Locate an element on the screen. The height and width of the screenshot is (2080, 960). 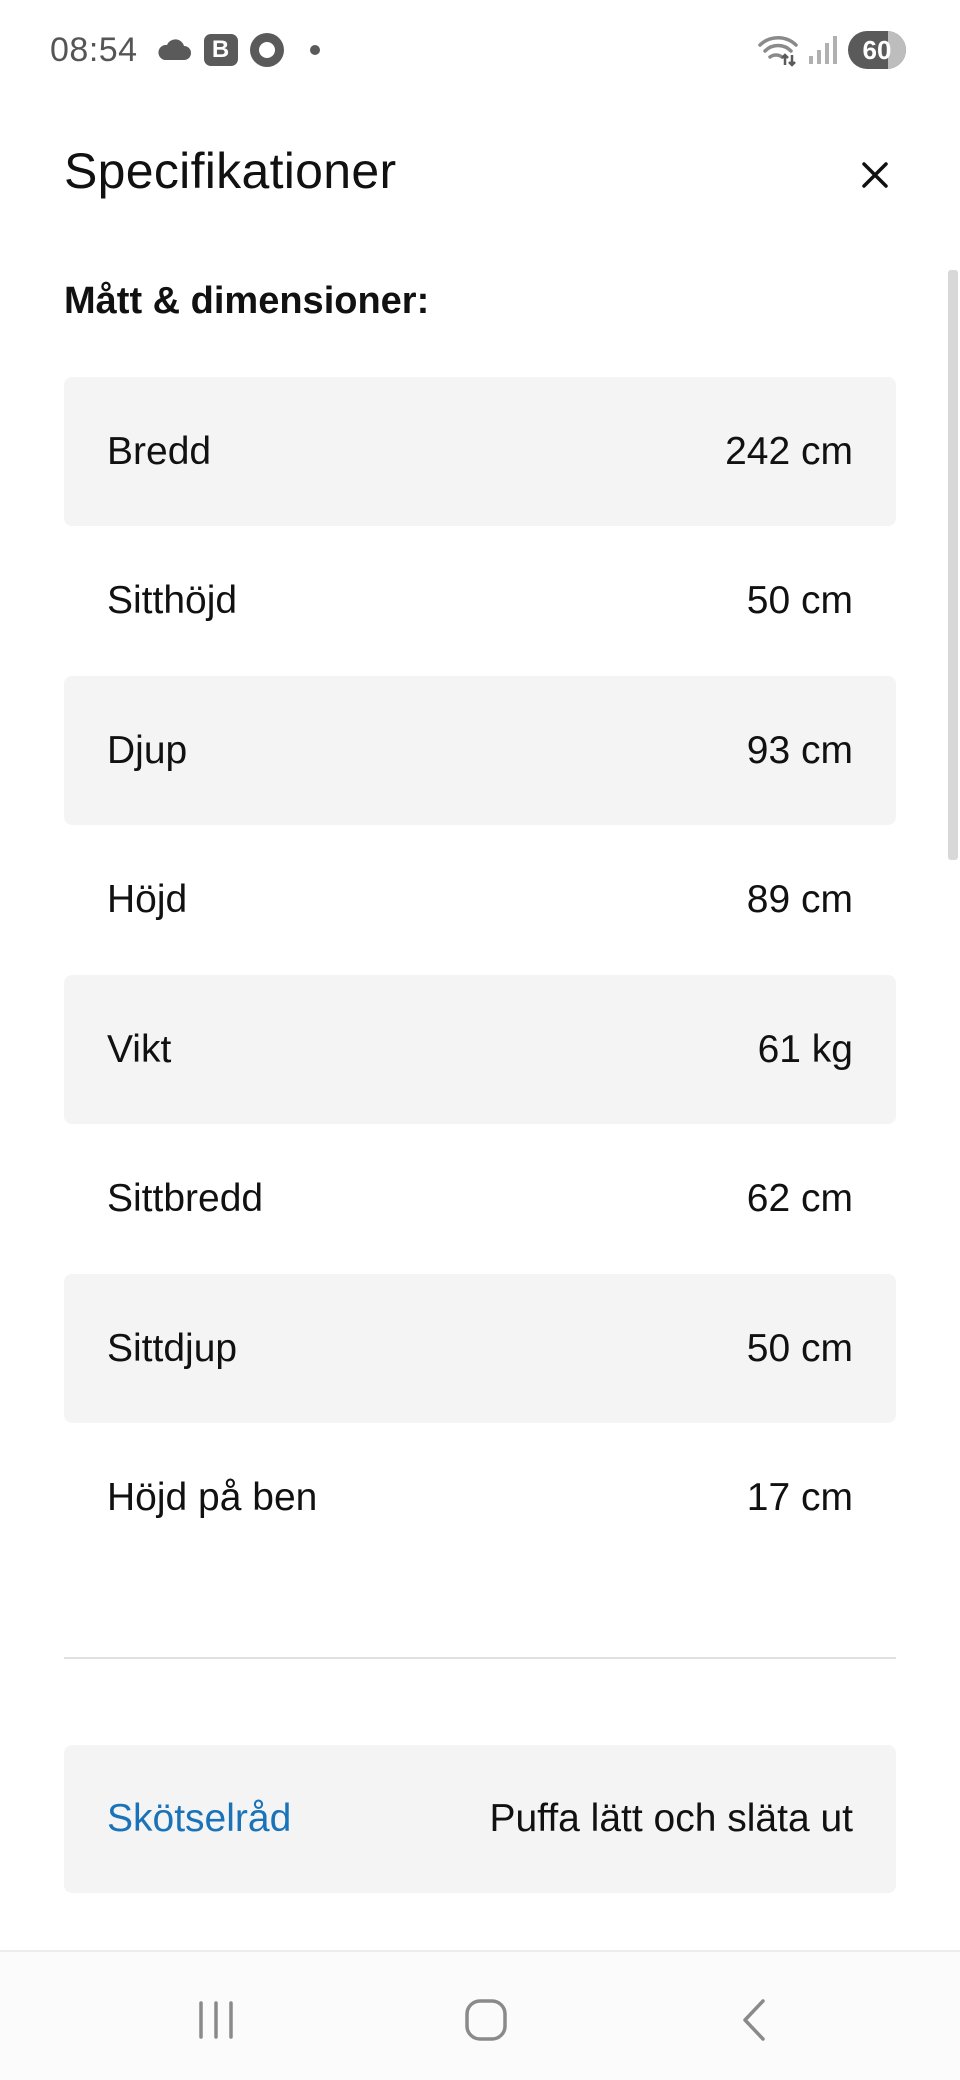
battery-icon: 60 is located at coordinates (877, 50).